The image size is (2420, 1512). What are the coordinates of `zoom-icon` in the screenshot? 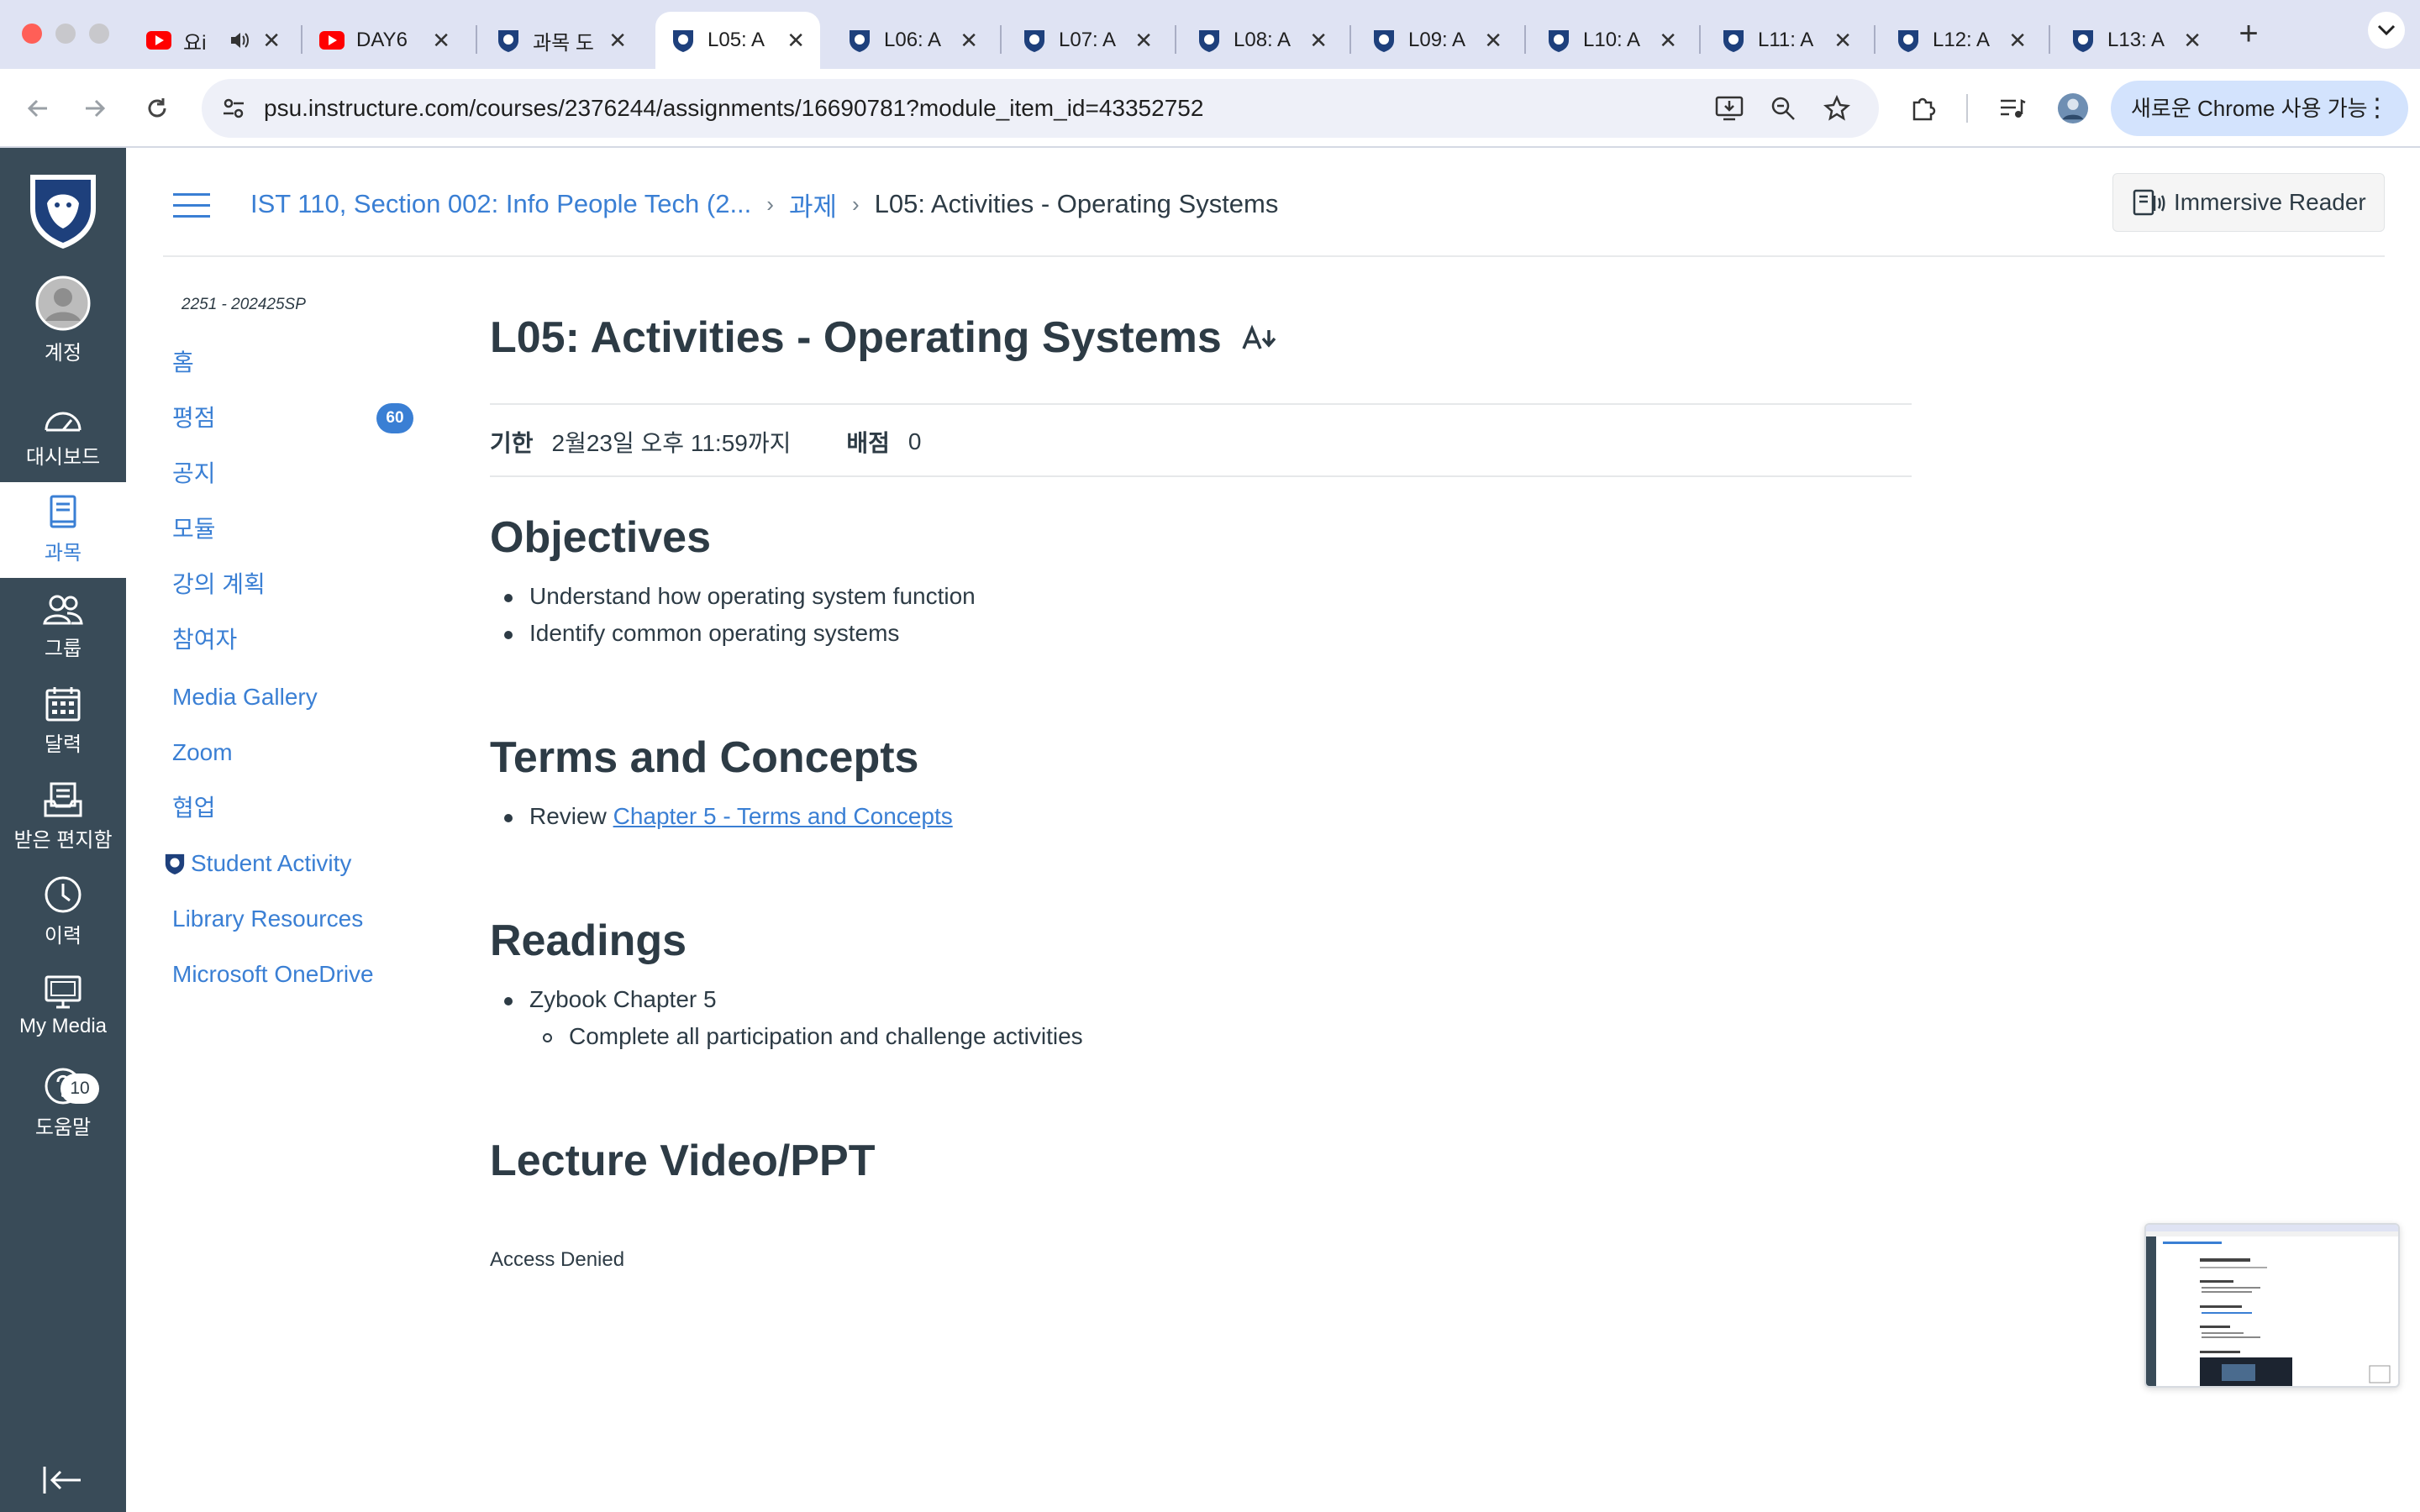 It's located at (1783, 108).